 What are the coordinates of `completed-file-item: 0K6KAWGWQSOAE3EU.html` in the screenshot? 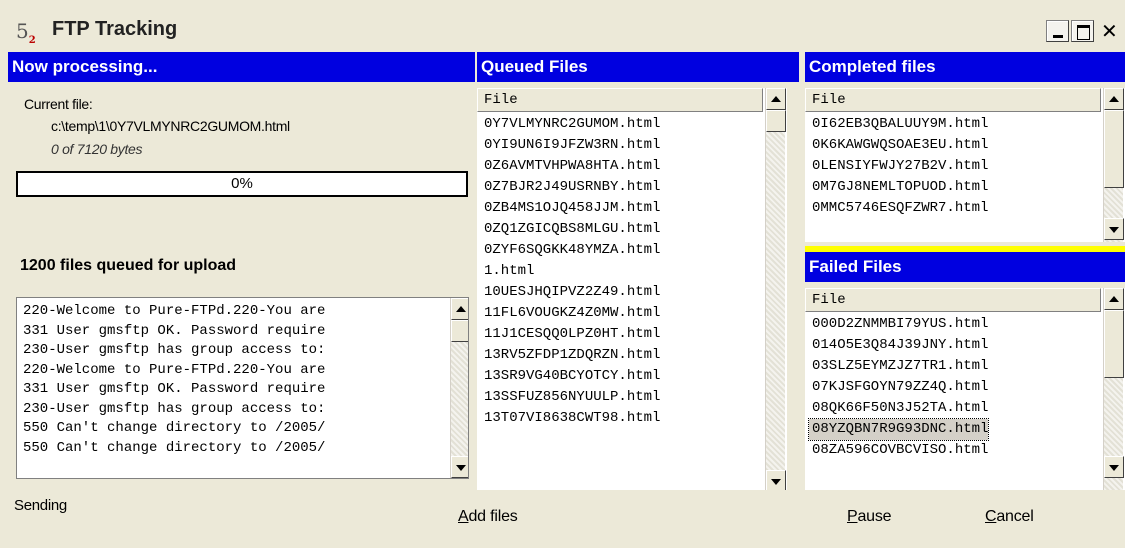 It's located at (900, 145).